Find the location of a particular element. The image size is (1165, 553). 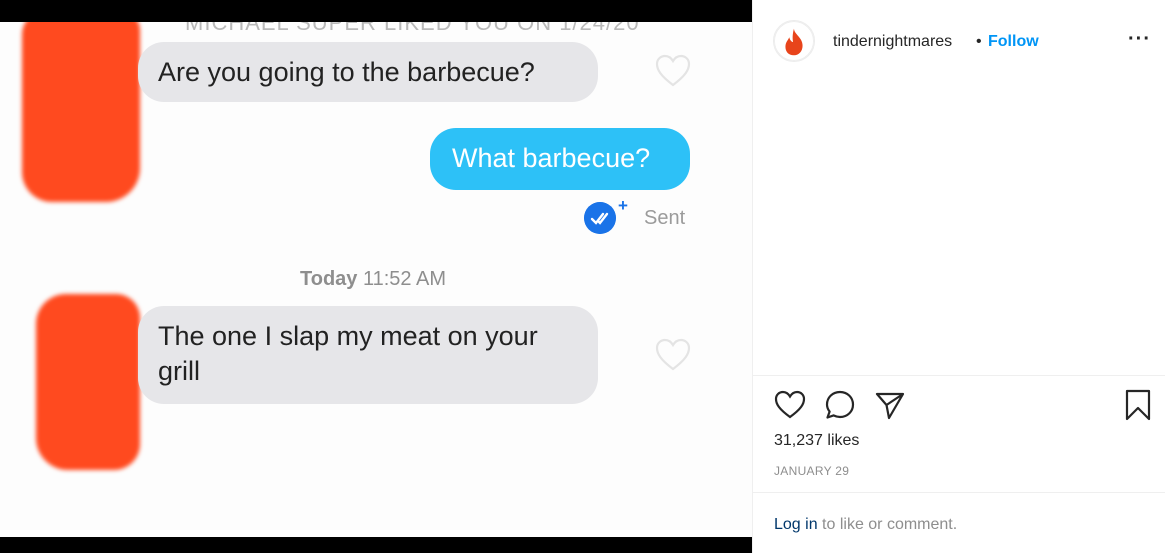

cut-off-header: MICHAEL SUPER LIKED YOU ON 1/24/20 is located at coordinates (412, 28).